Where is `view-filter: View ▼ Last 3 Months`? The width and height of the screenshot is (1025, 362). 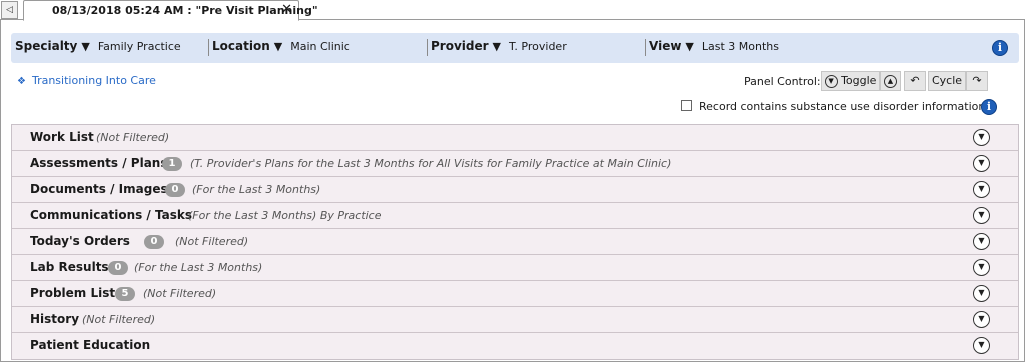
view-filter: View ▼ Last 3 Months is located at coordinates (714, 46).